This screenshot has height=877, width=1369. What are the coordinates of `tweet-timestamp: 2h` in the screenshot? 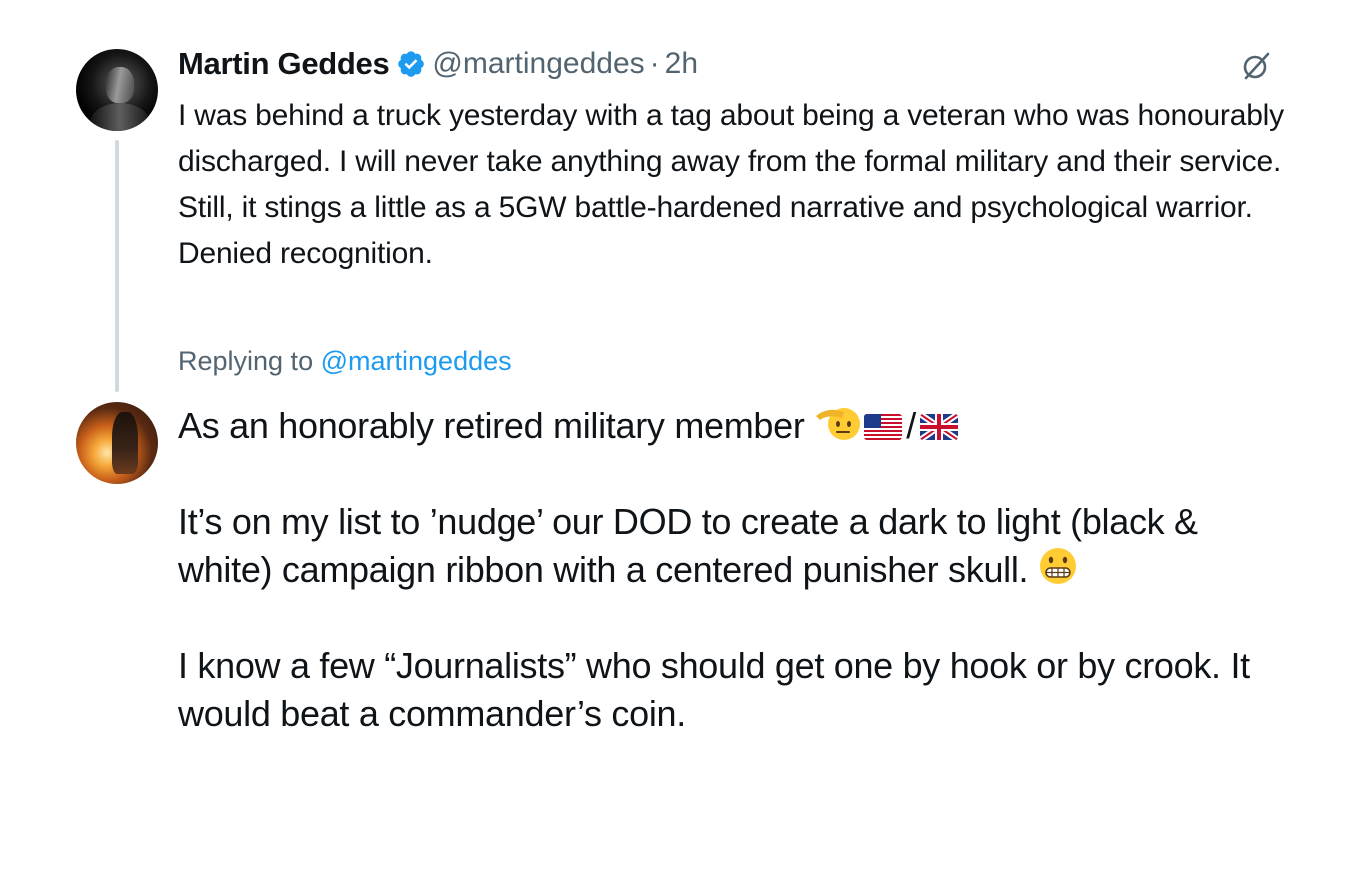 It's located at (681, 64).